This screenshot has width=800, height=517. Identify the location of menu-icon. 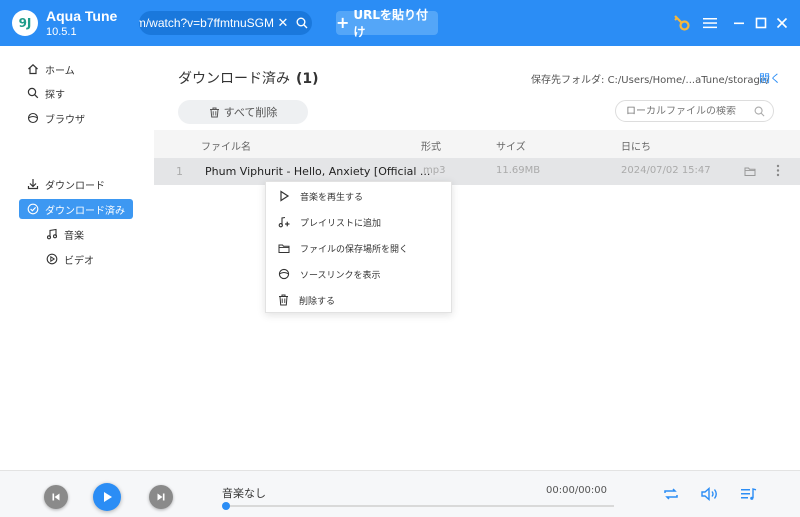
(710, 23).